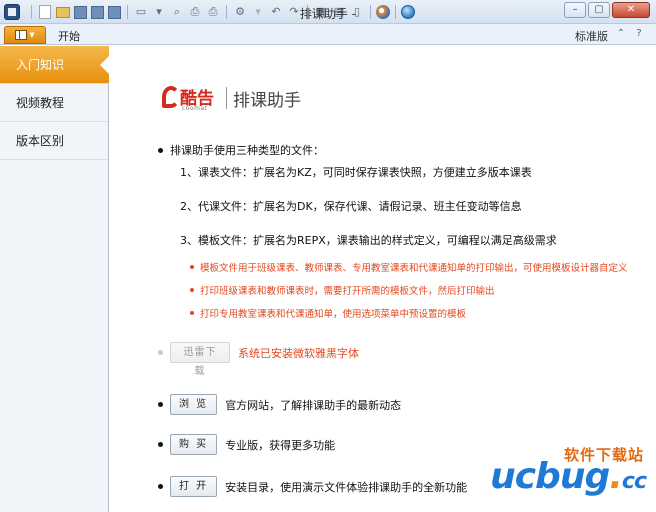 Image resolution: width=656 pixels, height=512 pixels. I want to click on template-note-text: 打印班级课表和教师课表时，需要打开所需的模板文件，然后打印输出, so click(347, 291).